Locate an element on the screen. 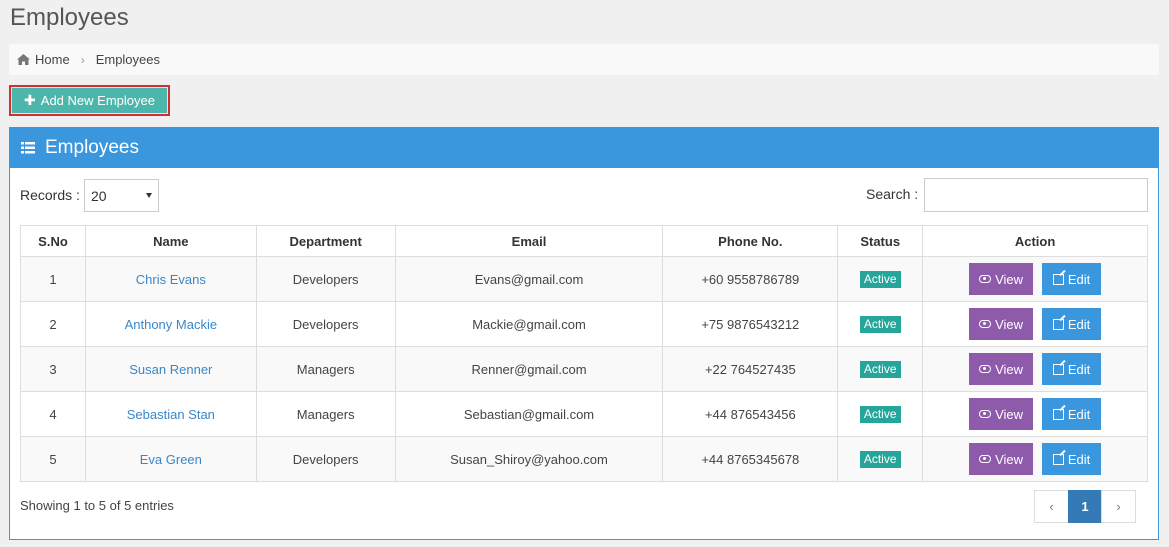 Image resolution: width=1169 pixels, height=547 pixels. cell-phone: +44 8765345678 is located at coordinates (750, 459).